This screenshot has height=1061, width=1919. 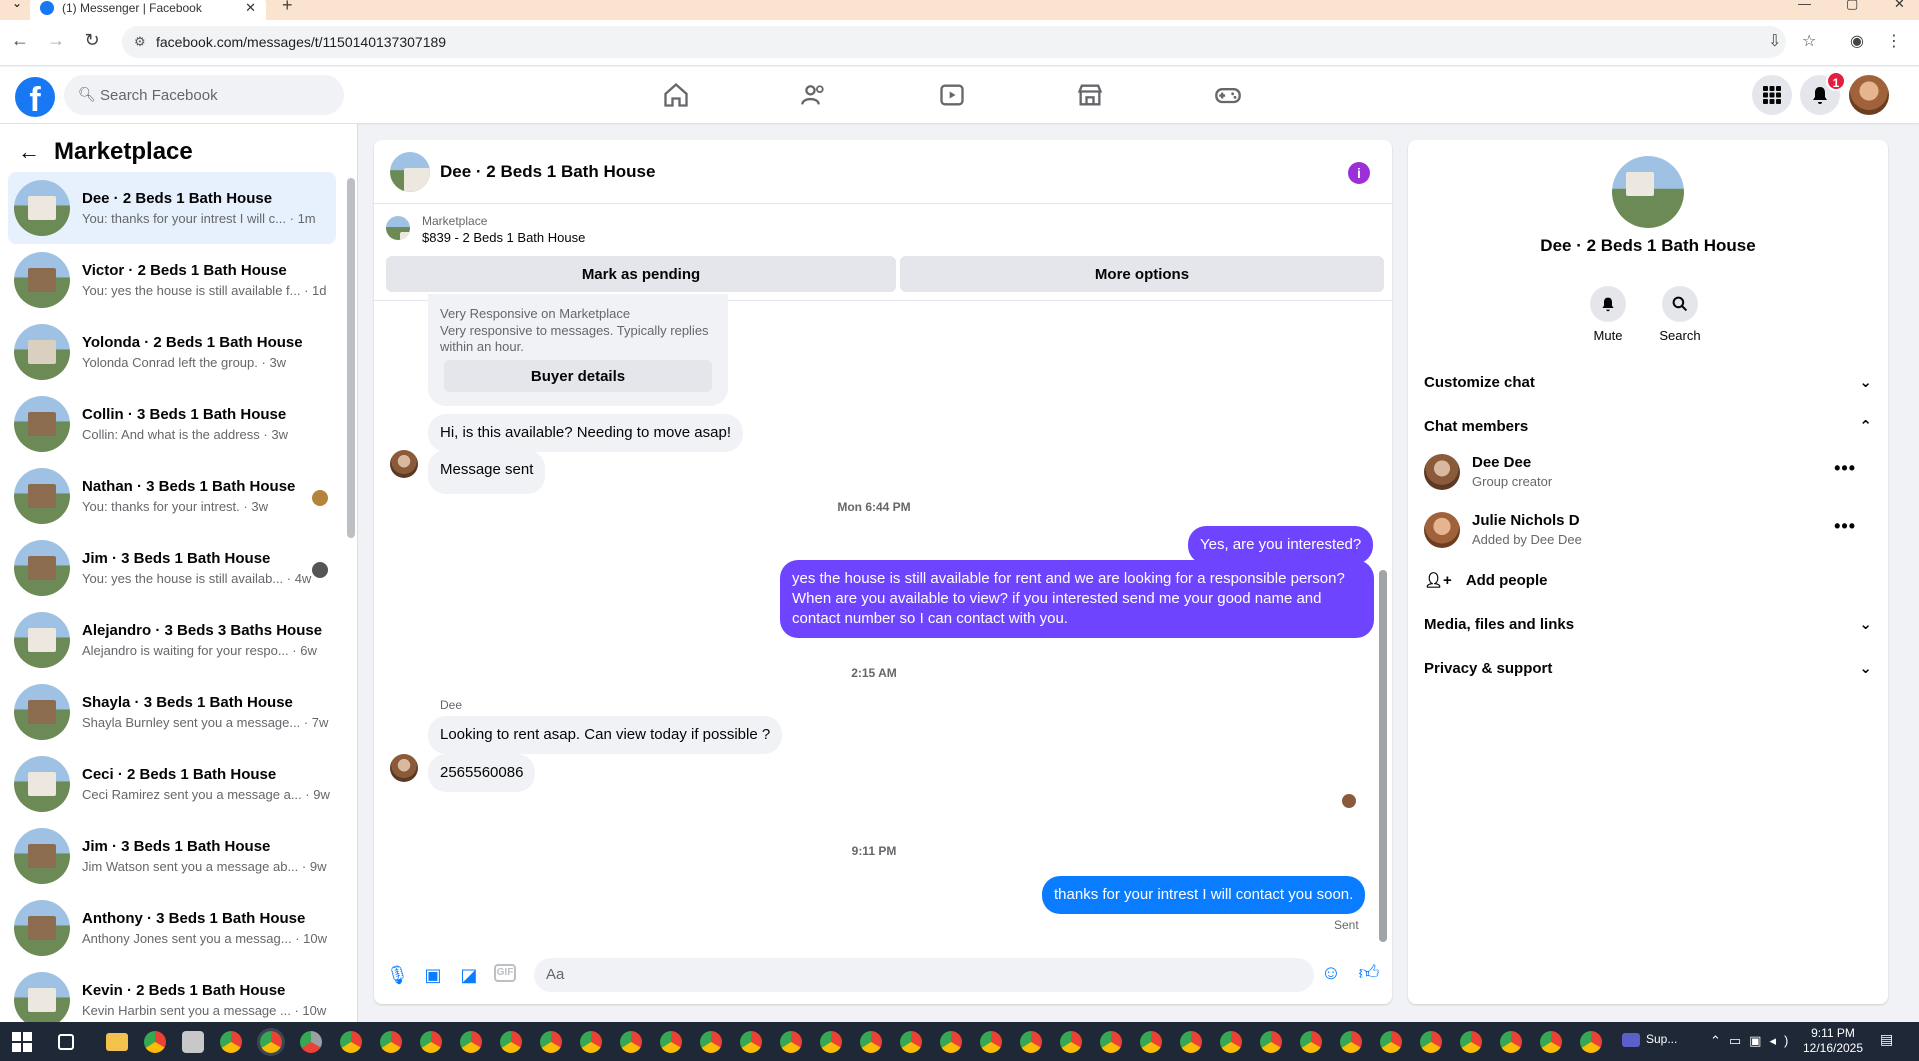 I want to click on outgoing-message: Yes, are you interested?, so click(x=1281, y=545).